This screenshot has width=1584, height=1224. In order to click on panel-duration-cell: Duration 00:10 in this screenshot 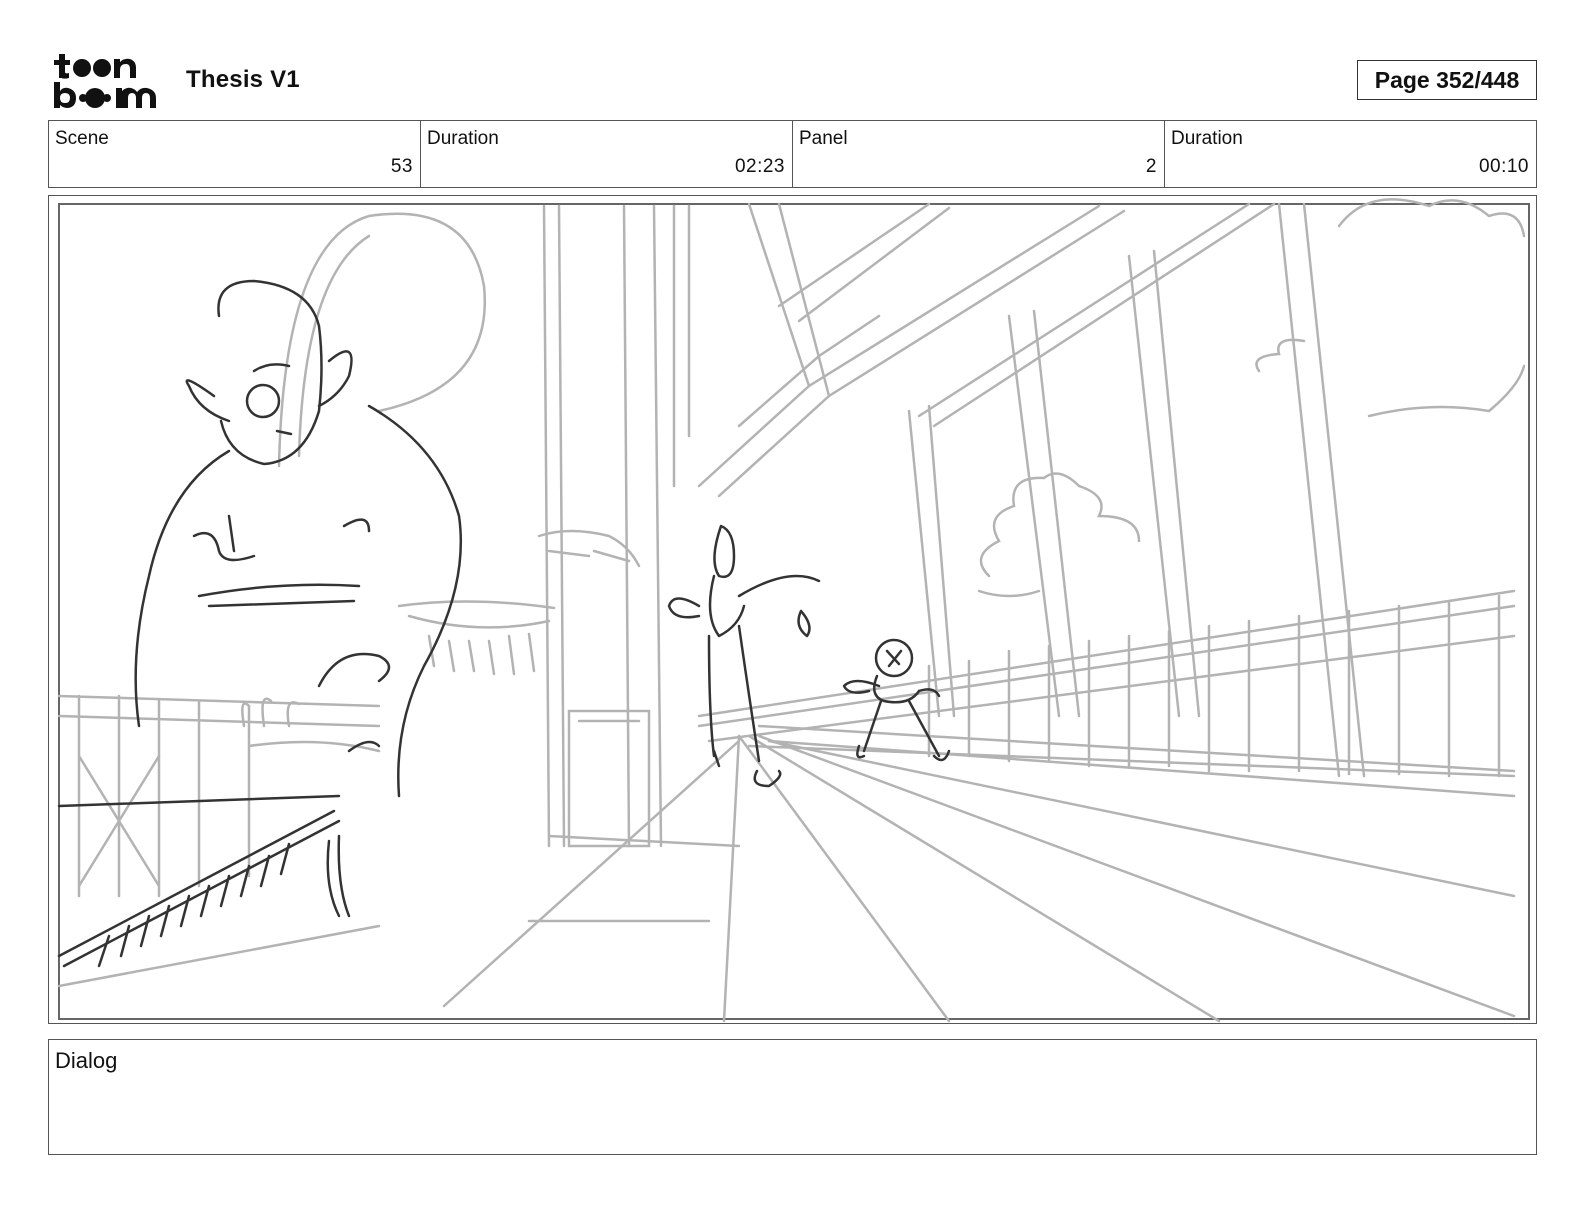, I will do `click(1350, 154)`.